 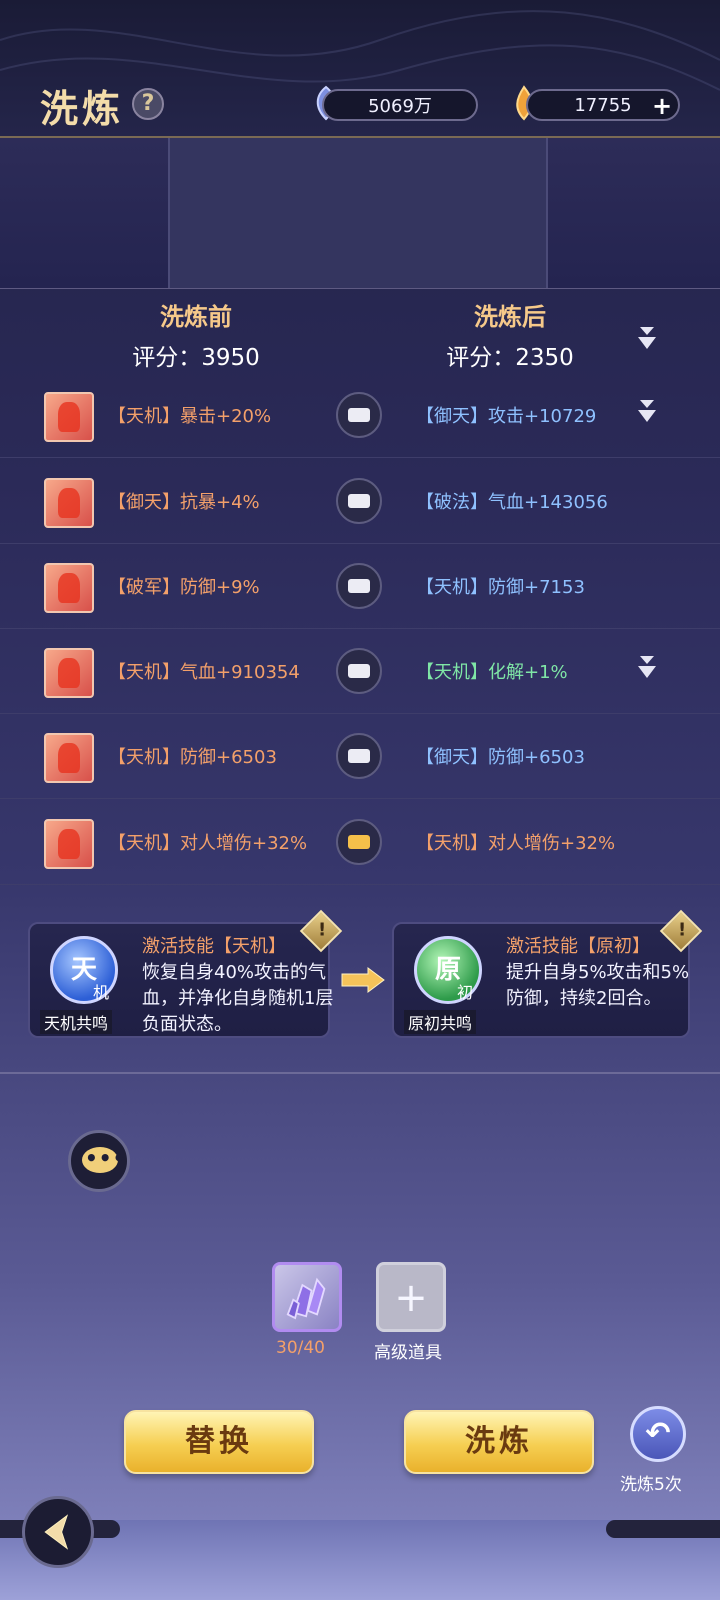 What do you see at coordinates (196, 317) in the screenshot?
I see `before-label: 洗炼前` at bounding box center [196, 317].